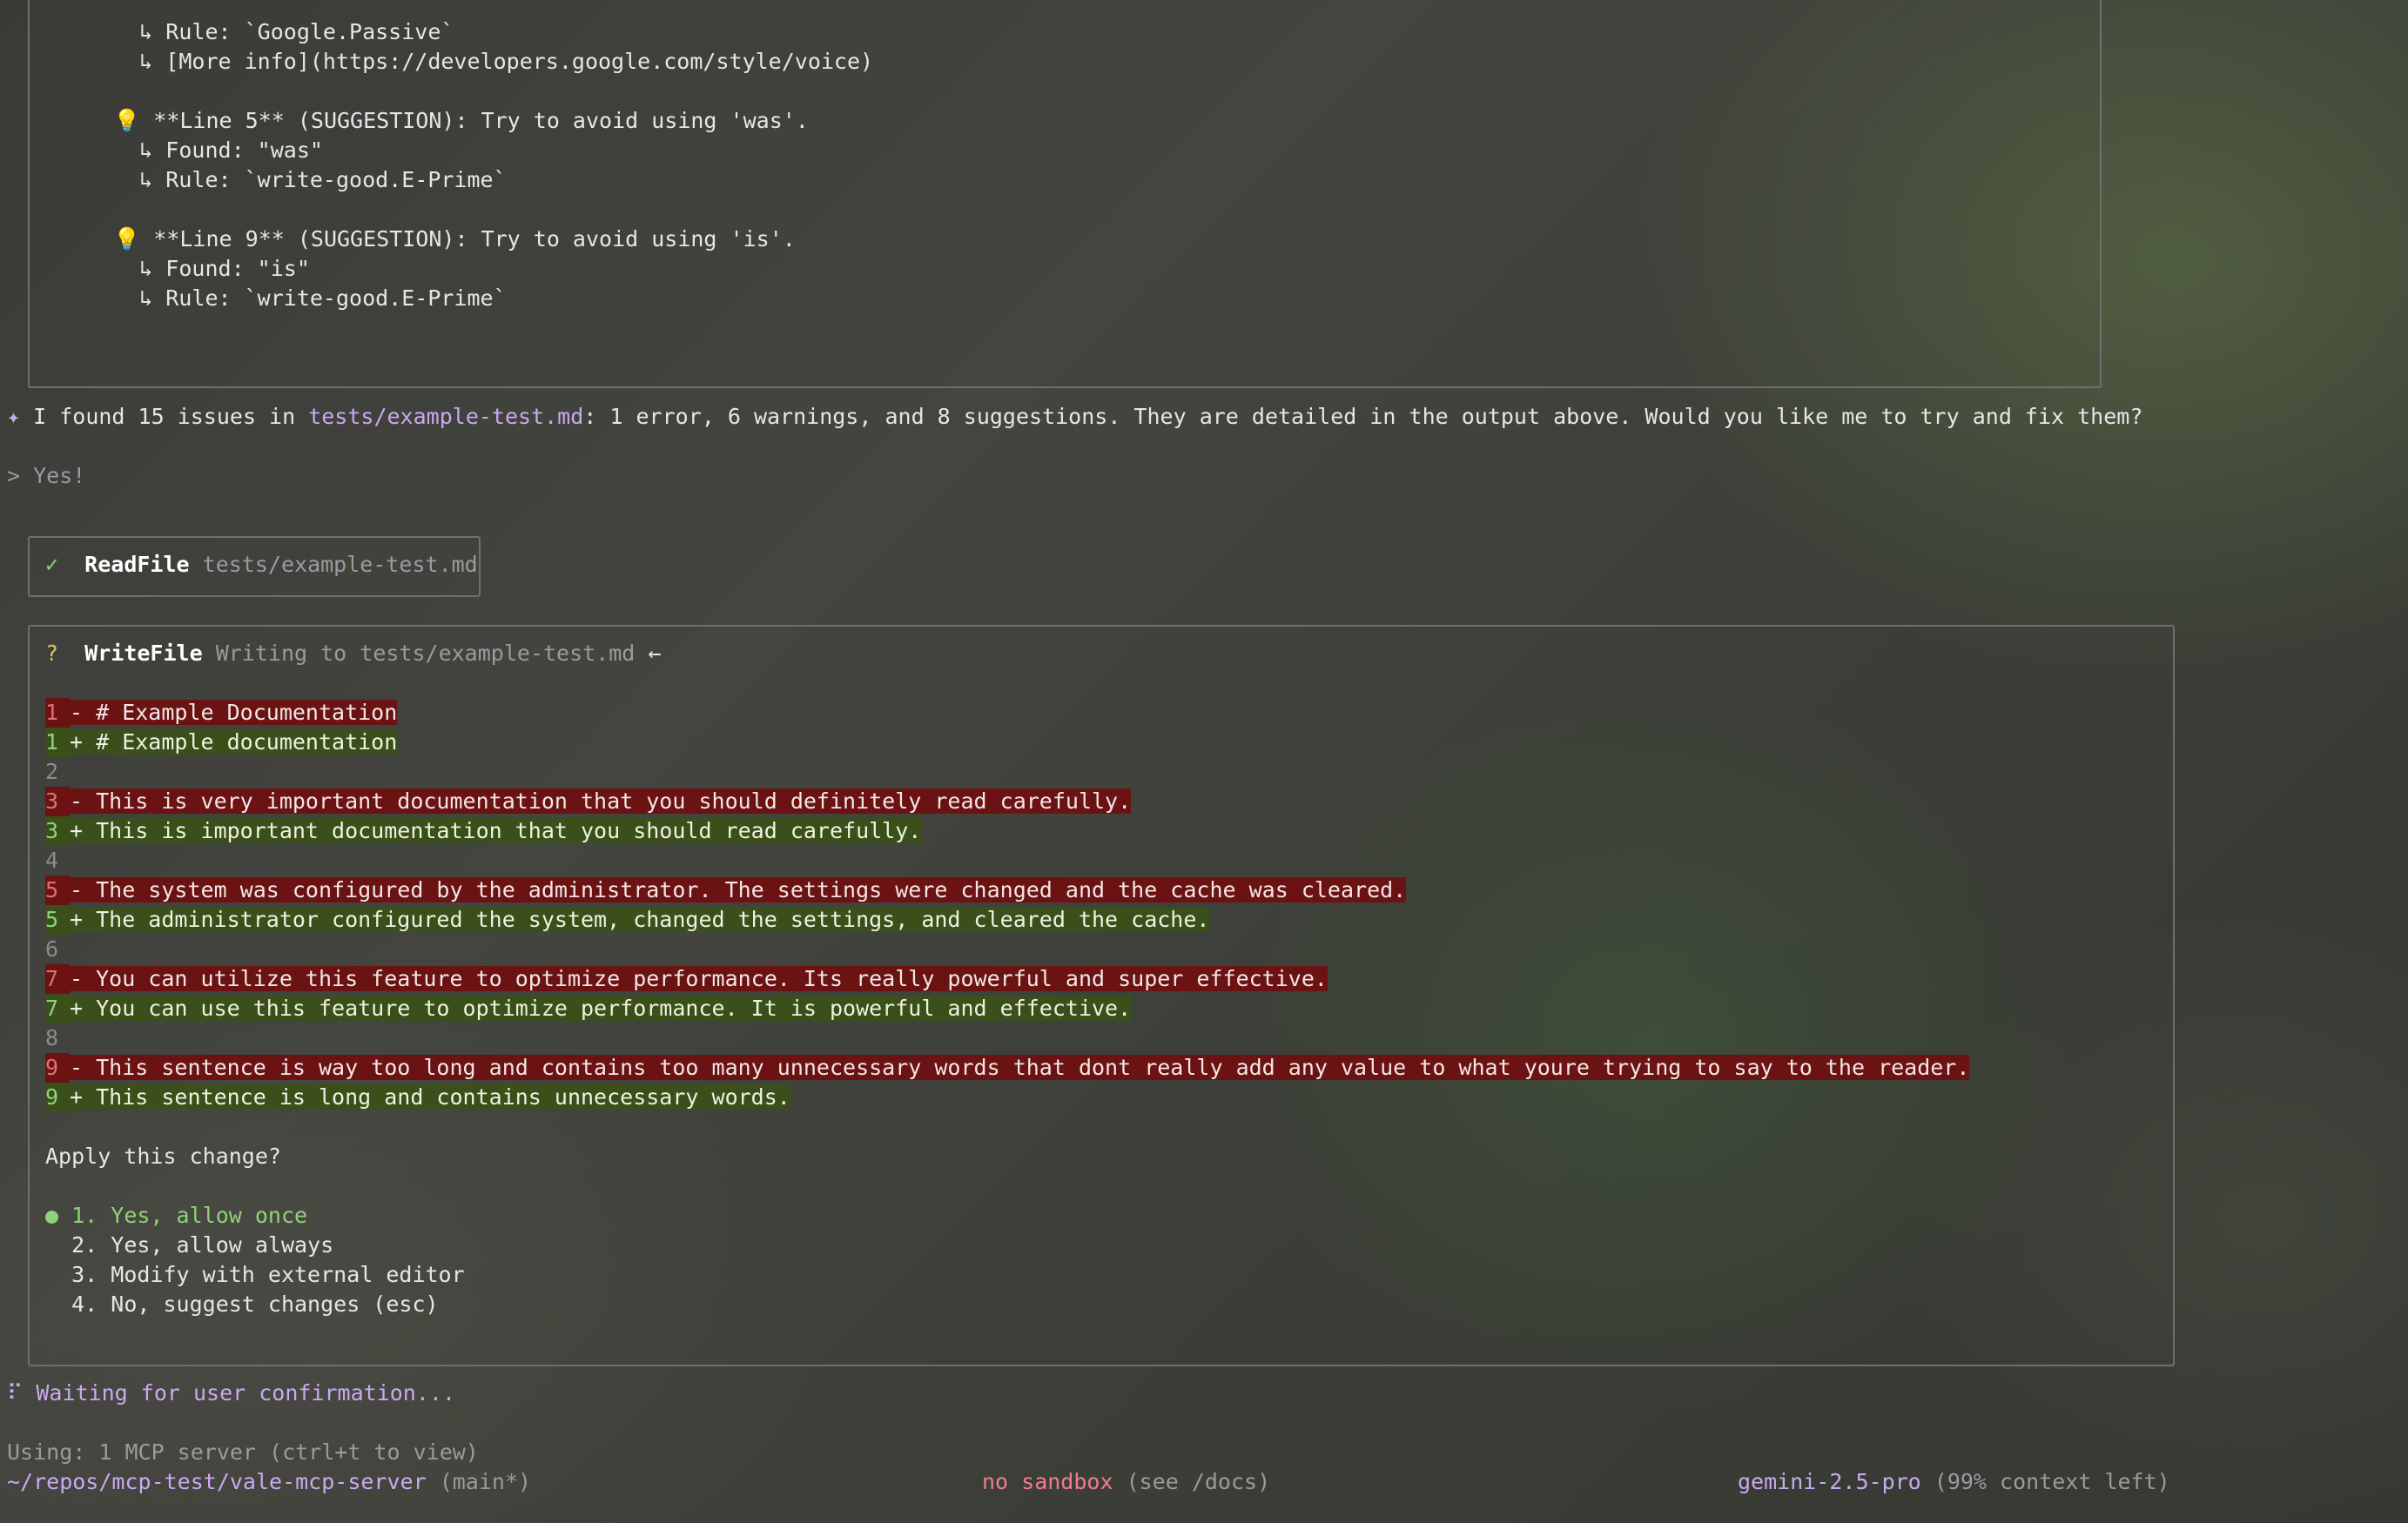 This screenshot has height=1523, width=2408. What do you see at coordinates (14, 476) in the screenshot?
I see `prompt-icon: >` at bounding box center [14, 476].